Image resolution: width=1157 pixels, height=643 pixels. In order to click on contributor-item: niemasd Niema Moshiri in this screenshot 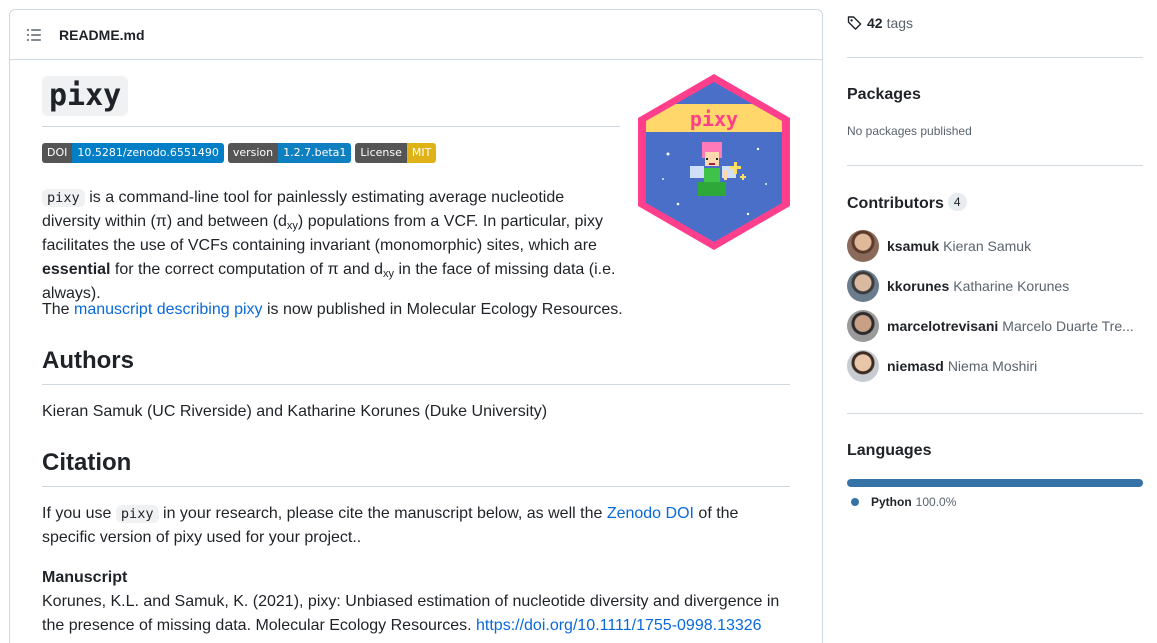, I will do `click(995, 366)`.